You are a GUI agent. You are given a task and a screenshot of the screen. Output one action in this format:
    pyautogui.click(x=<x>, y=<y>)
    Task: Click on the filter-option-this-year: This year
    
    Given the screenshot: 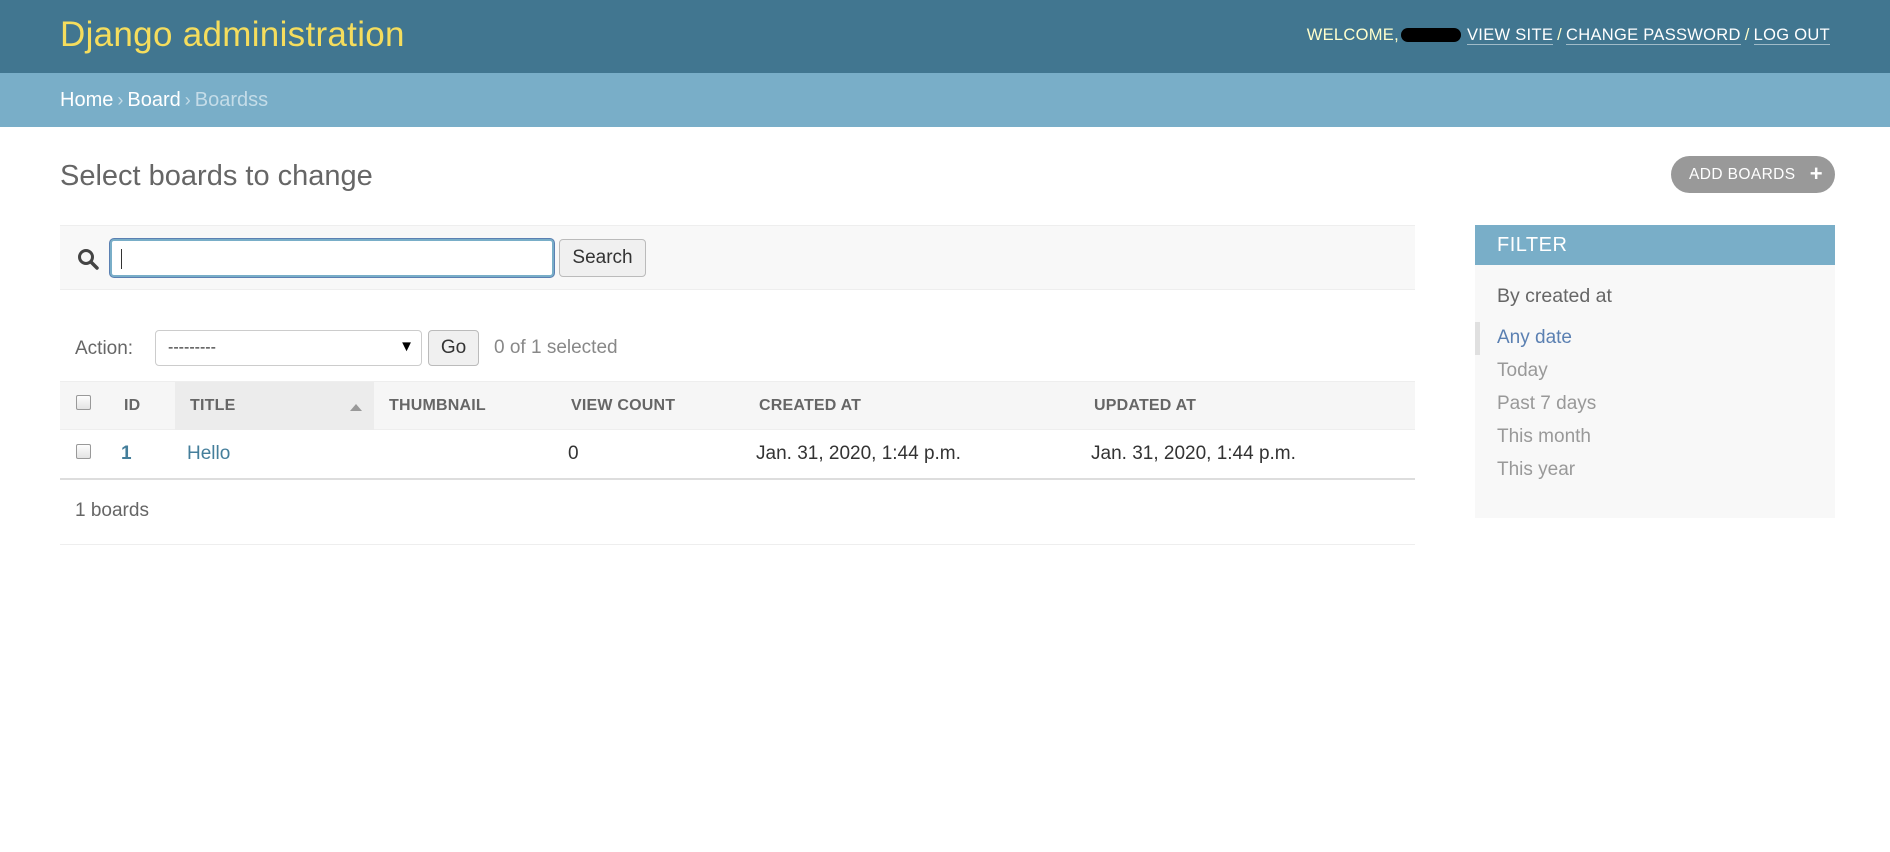 What is the action you would take?
    pyautogui.click(x=1655, y=470)
    